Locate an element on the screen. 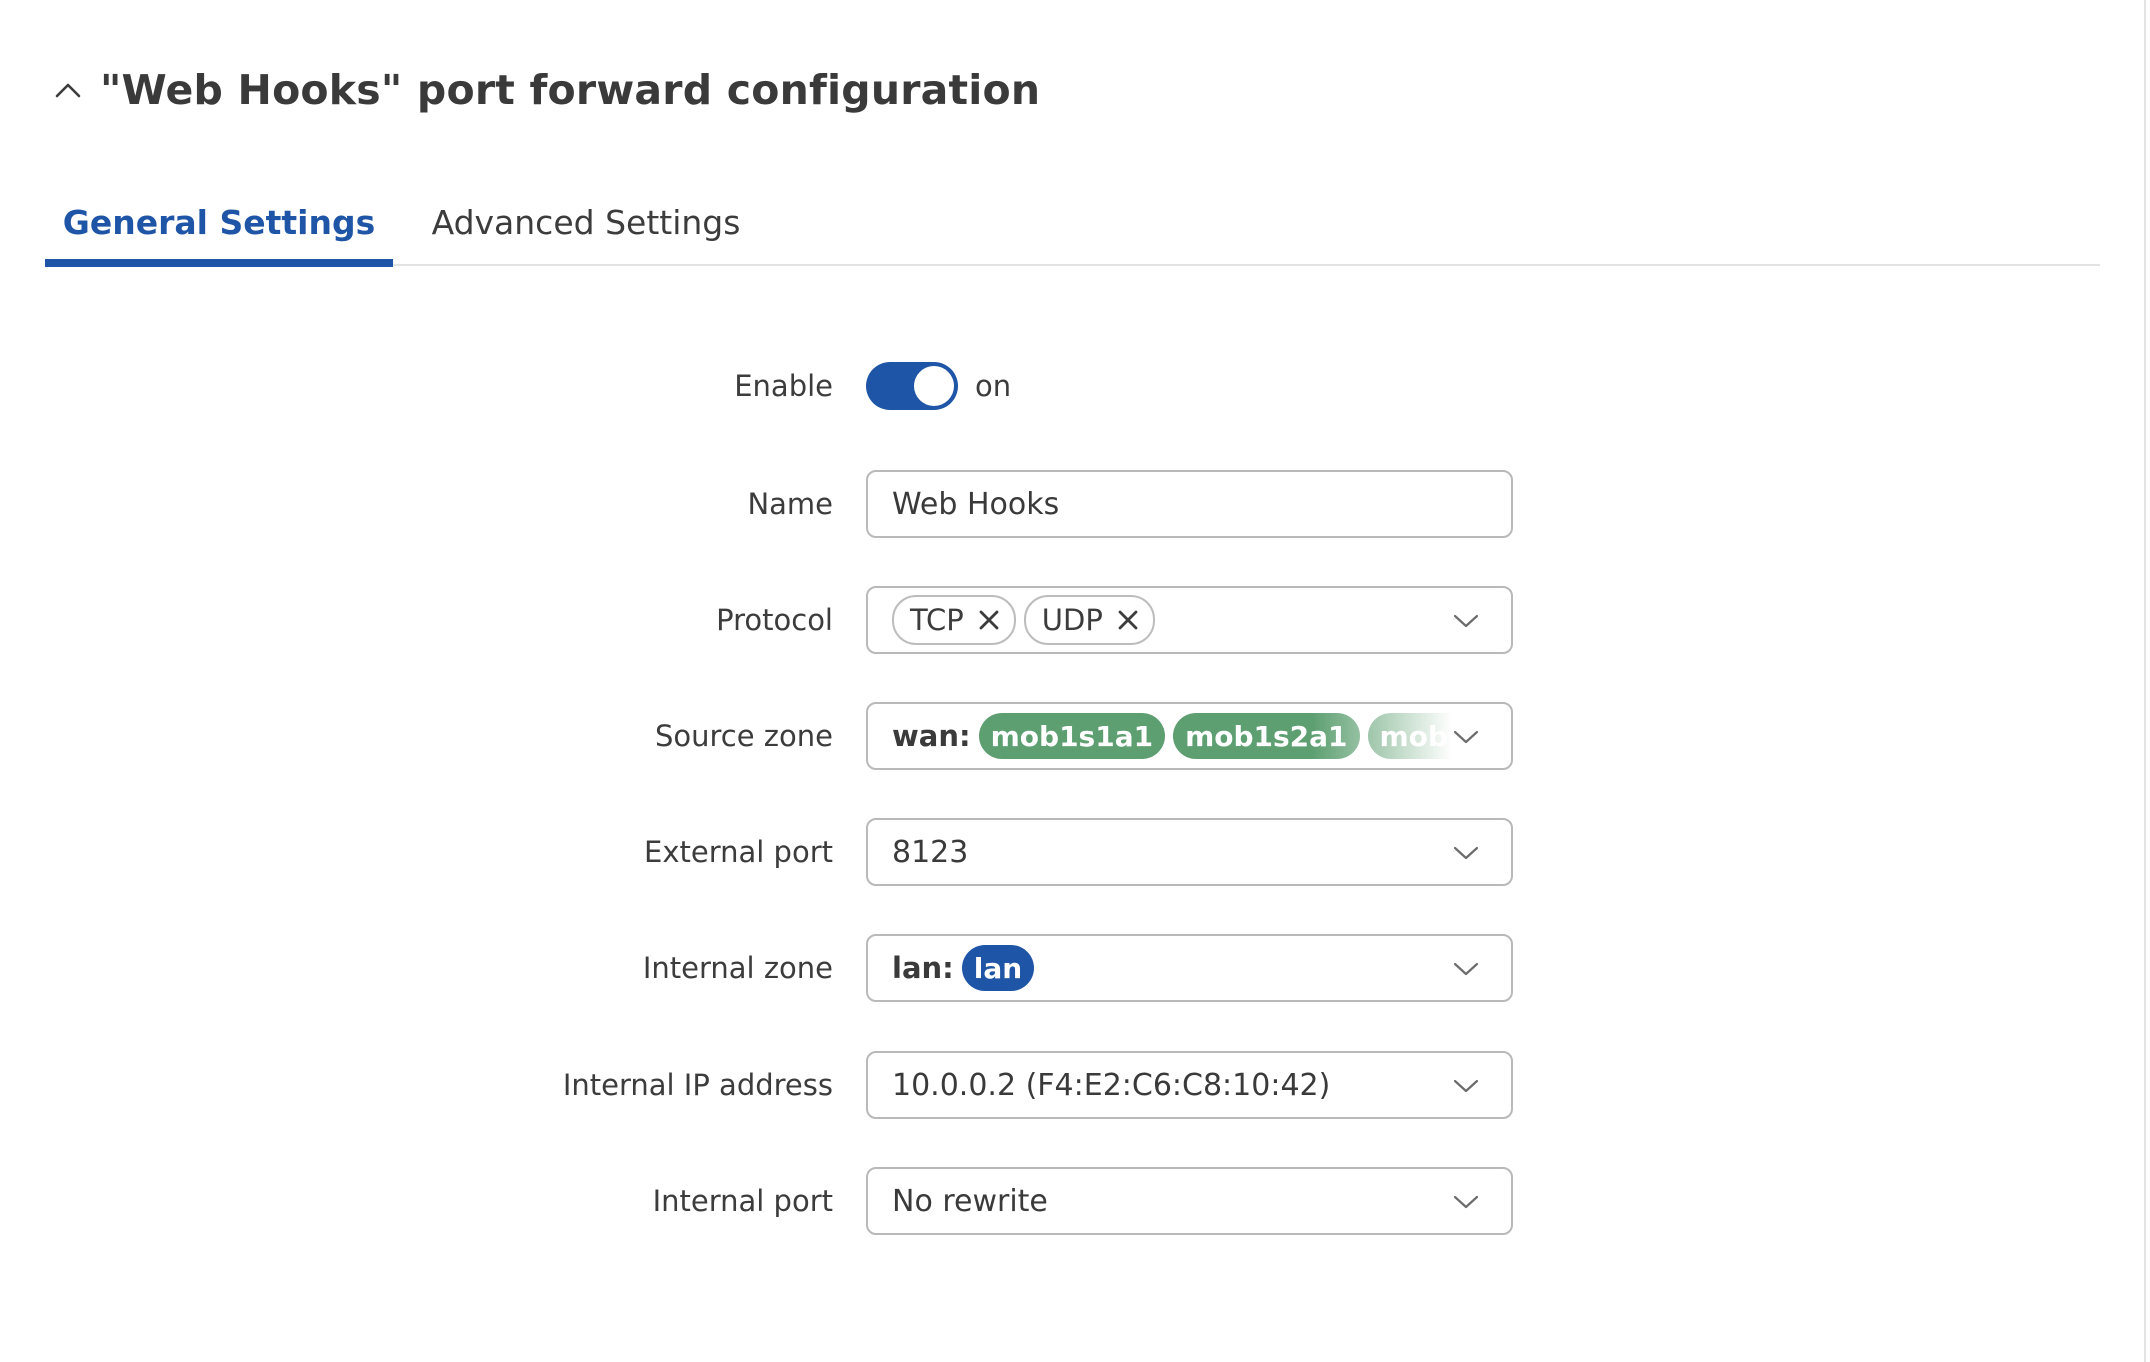  external-port-select: 8123 is located at coordinates (1189, 852).